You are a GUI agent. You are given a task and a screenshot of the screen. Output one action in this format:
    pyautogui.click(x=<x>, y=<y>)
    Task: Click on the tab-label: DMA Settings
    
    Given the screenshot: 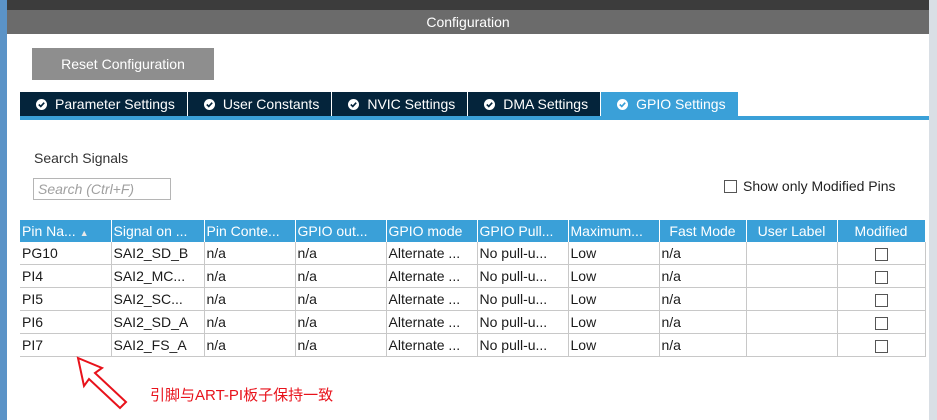 What is the action you would take?
    pyautogui.click(x=546, y=104)
    